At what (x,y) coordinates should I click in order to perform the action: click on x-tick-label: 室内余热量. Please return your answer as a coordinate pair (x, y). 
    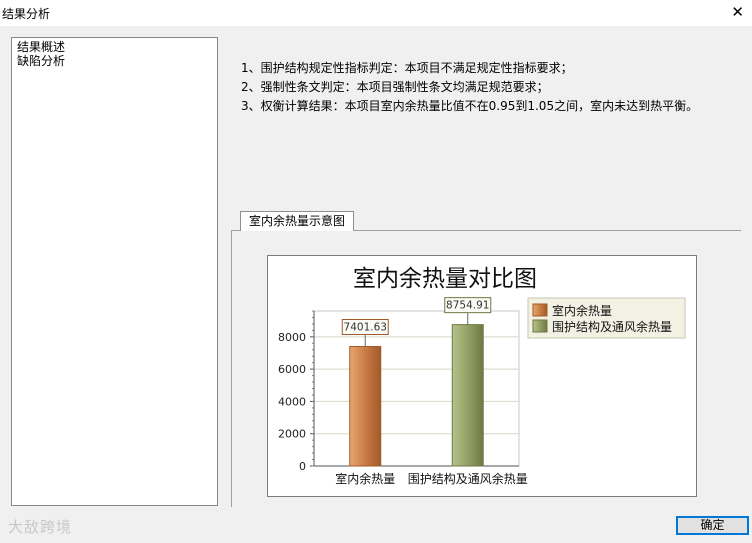
    Looking at the image, I should click on (365, 478).